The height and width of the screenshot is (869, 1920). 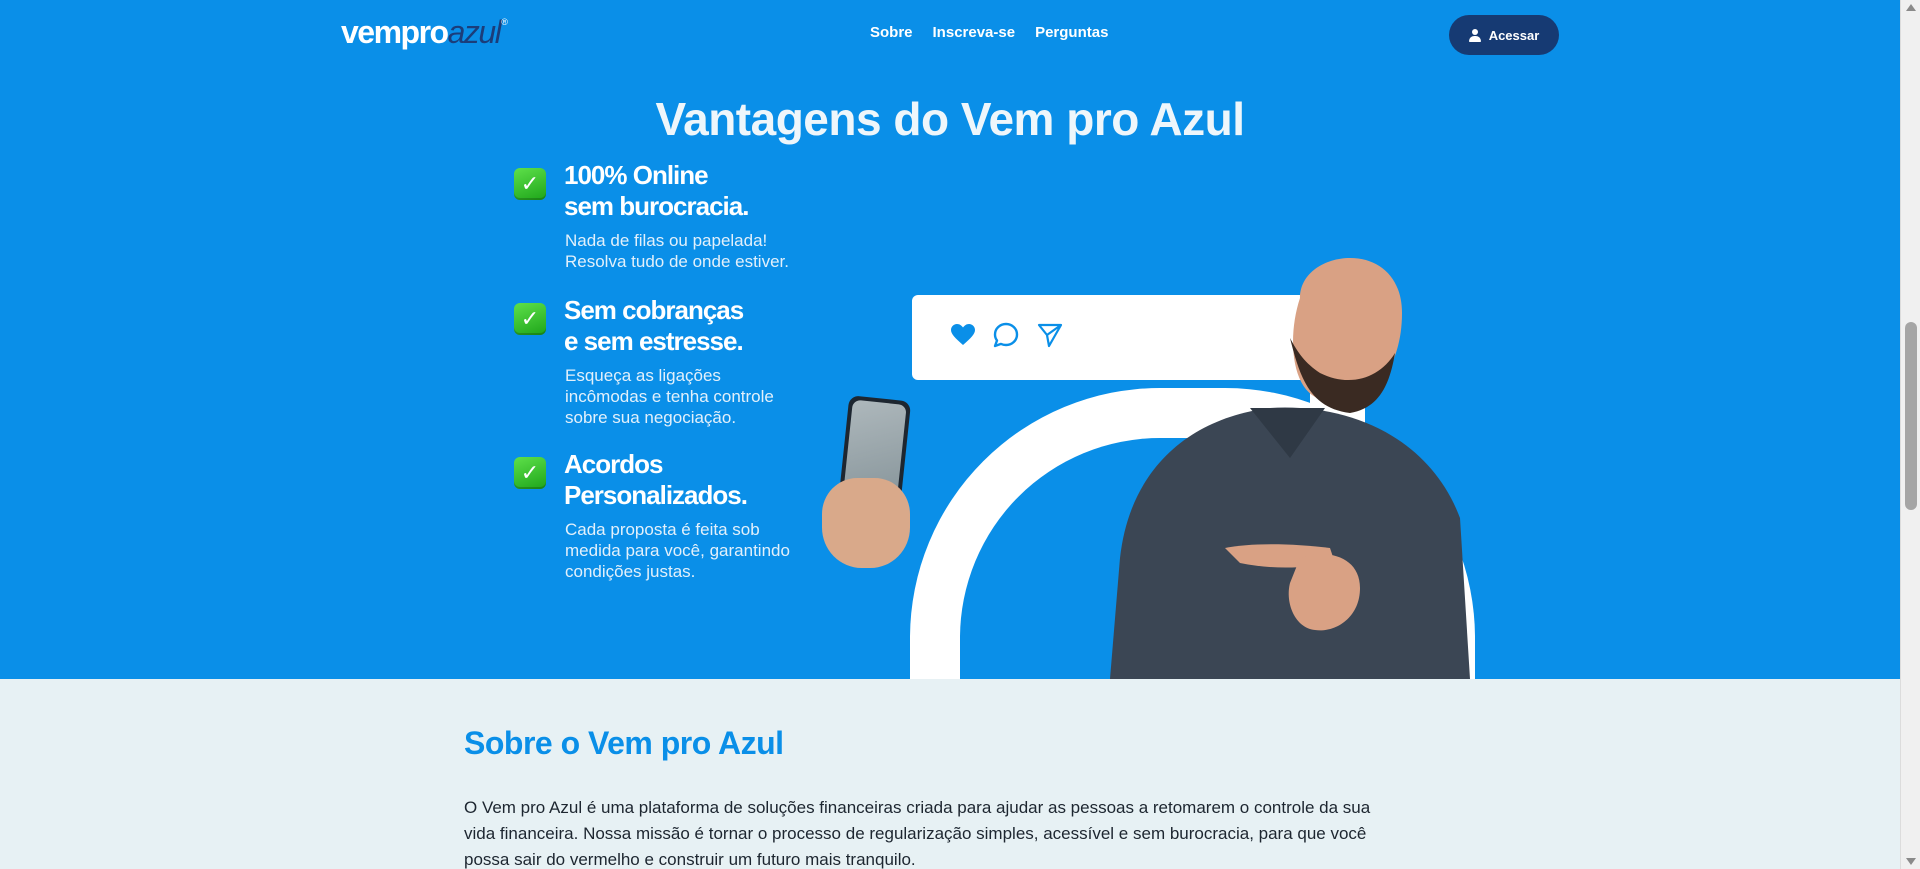 I want to click on benefit-title: Sem cobranças e sem estresse., so click(x=654, y=326).